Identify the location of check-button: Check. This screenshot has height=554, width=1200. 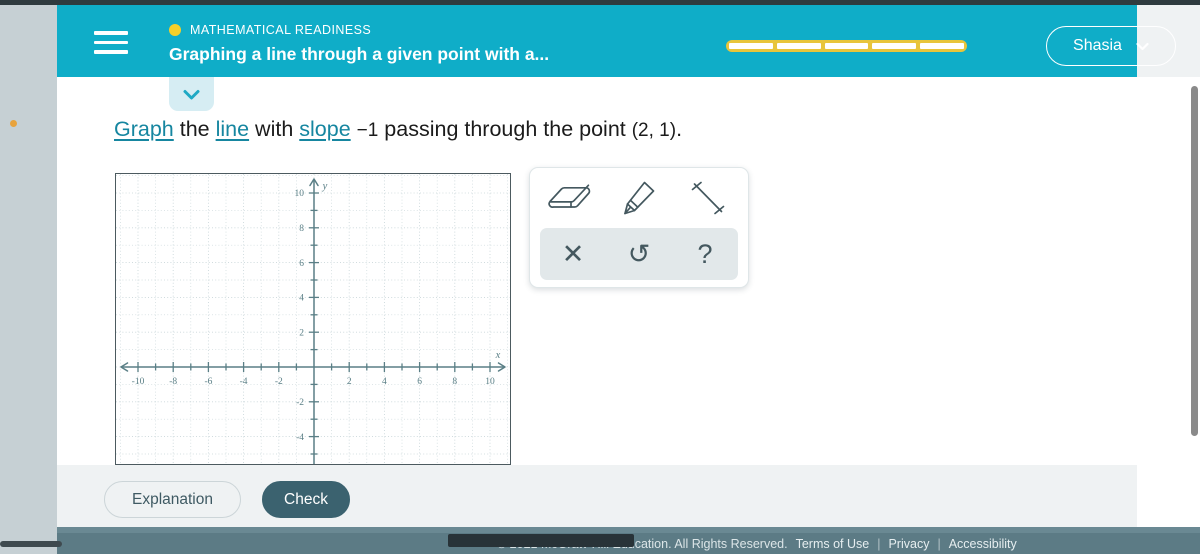
(306, 499).